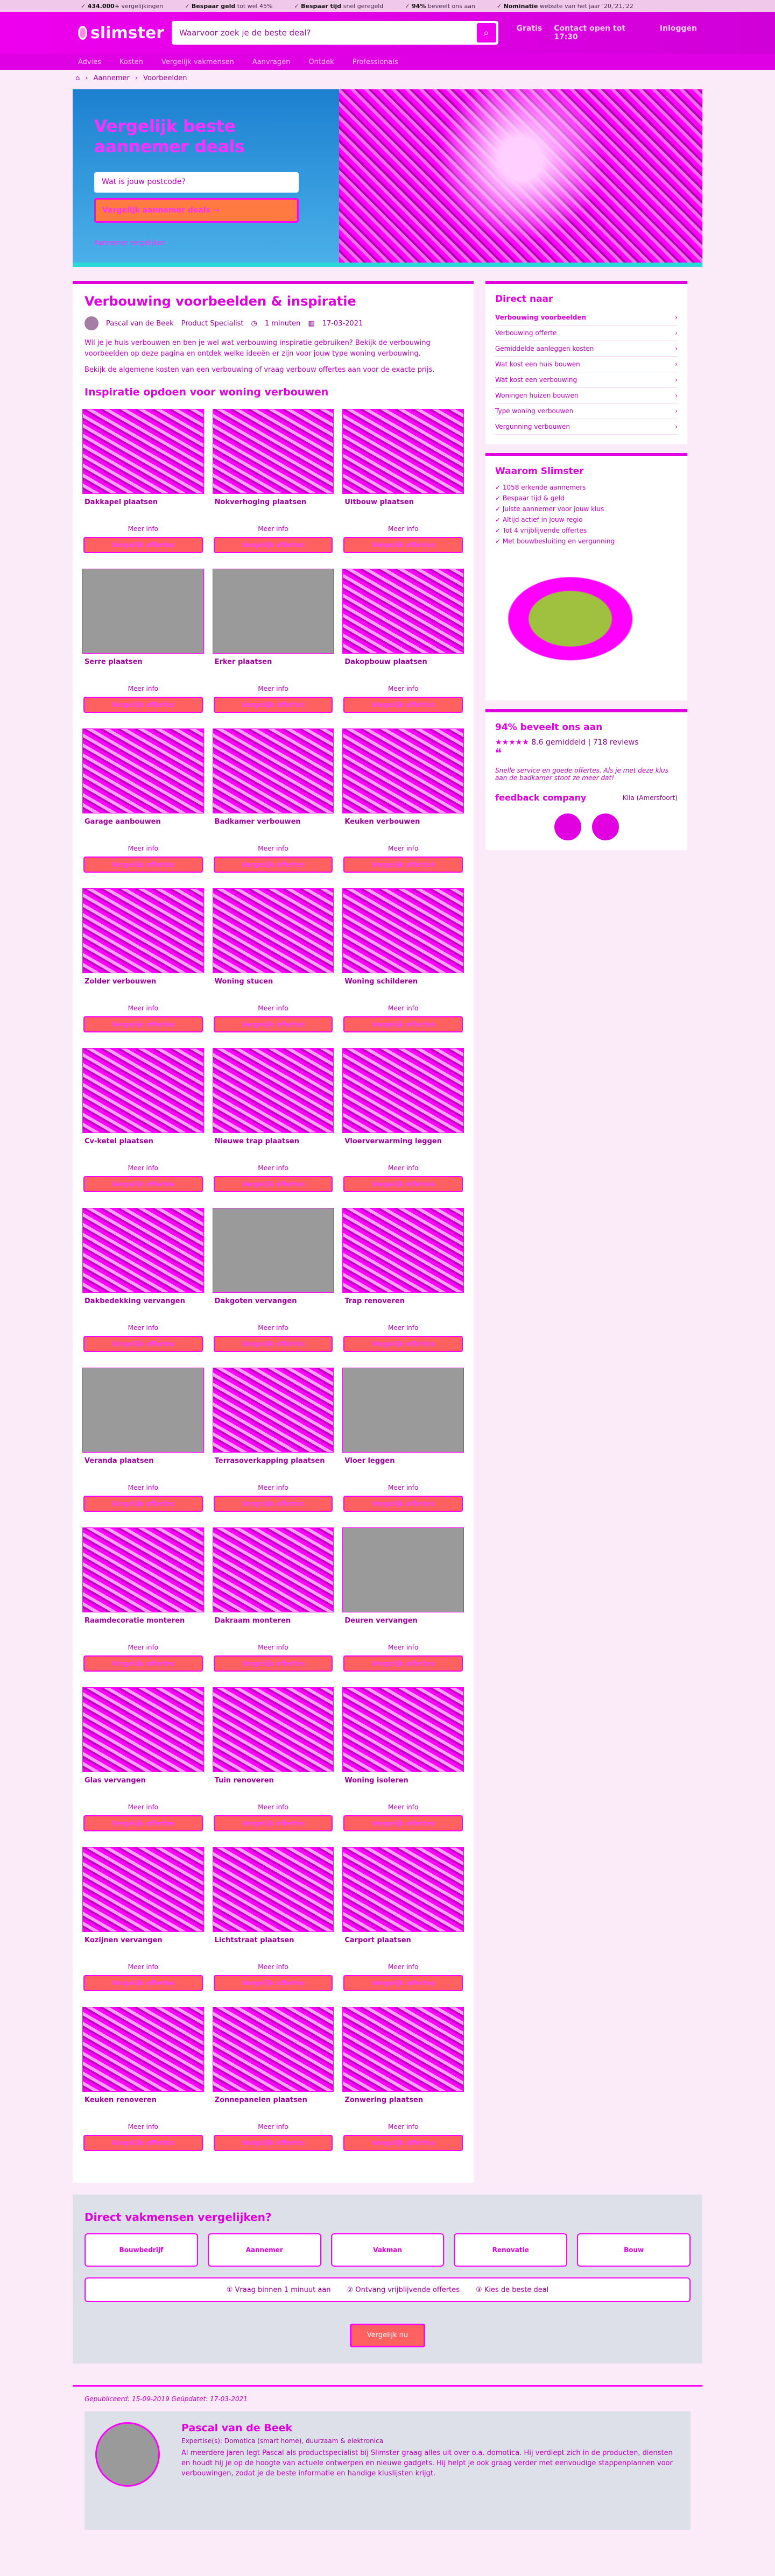 The height and width of the screenshot is (2576, 775). I want to click on vakman-logo: Bouw, so click(634, 2250).